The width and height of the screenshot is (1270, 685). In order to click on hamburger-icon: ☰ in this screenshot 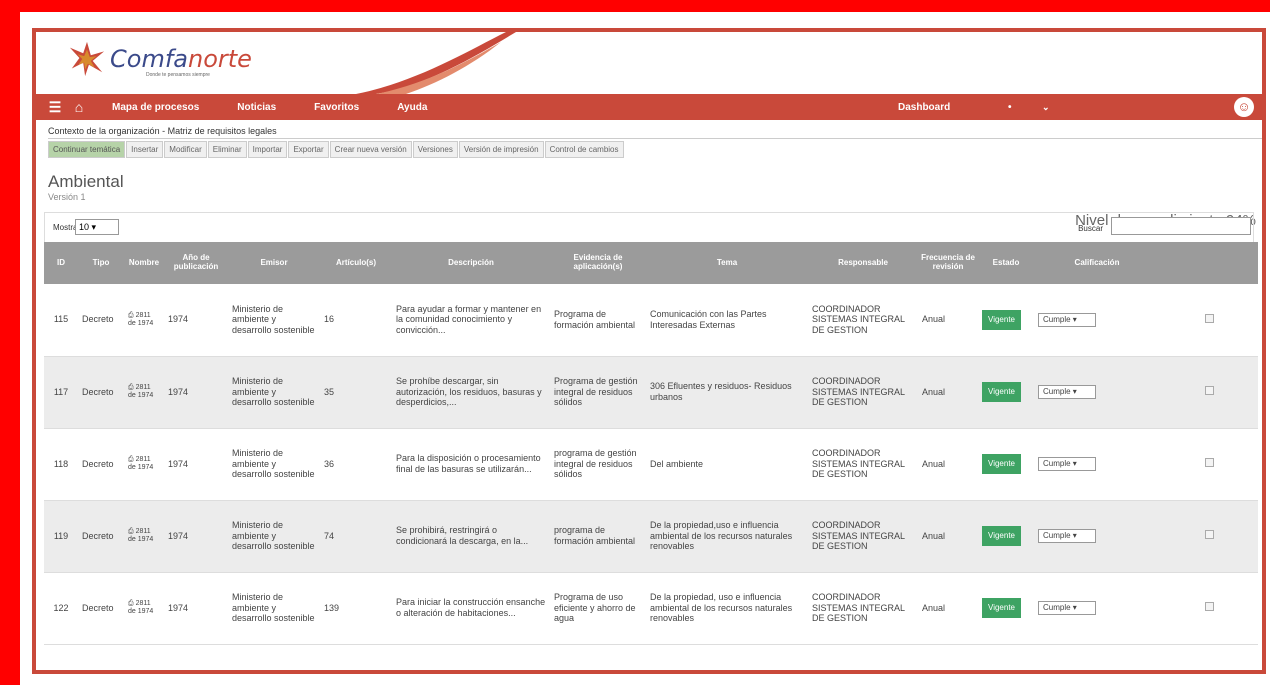, I will do `click(55, 107)`.